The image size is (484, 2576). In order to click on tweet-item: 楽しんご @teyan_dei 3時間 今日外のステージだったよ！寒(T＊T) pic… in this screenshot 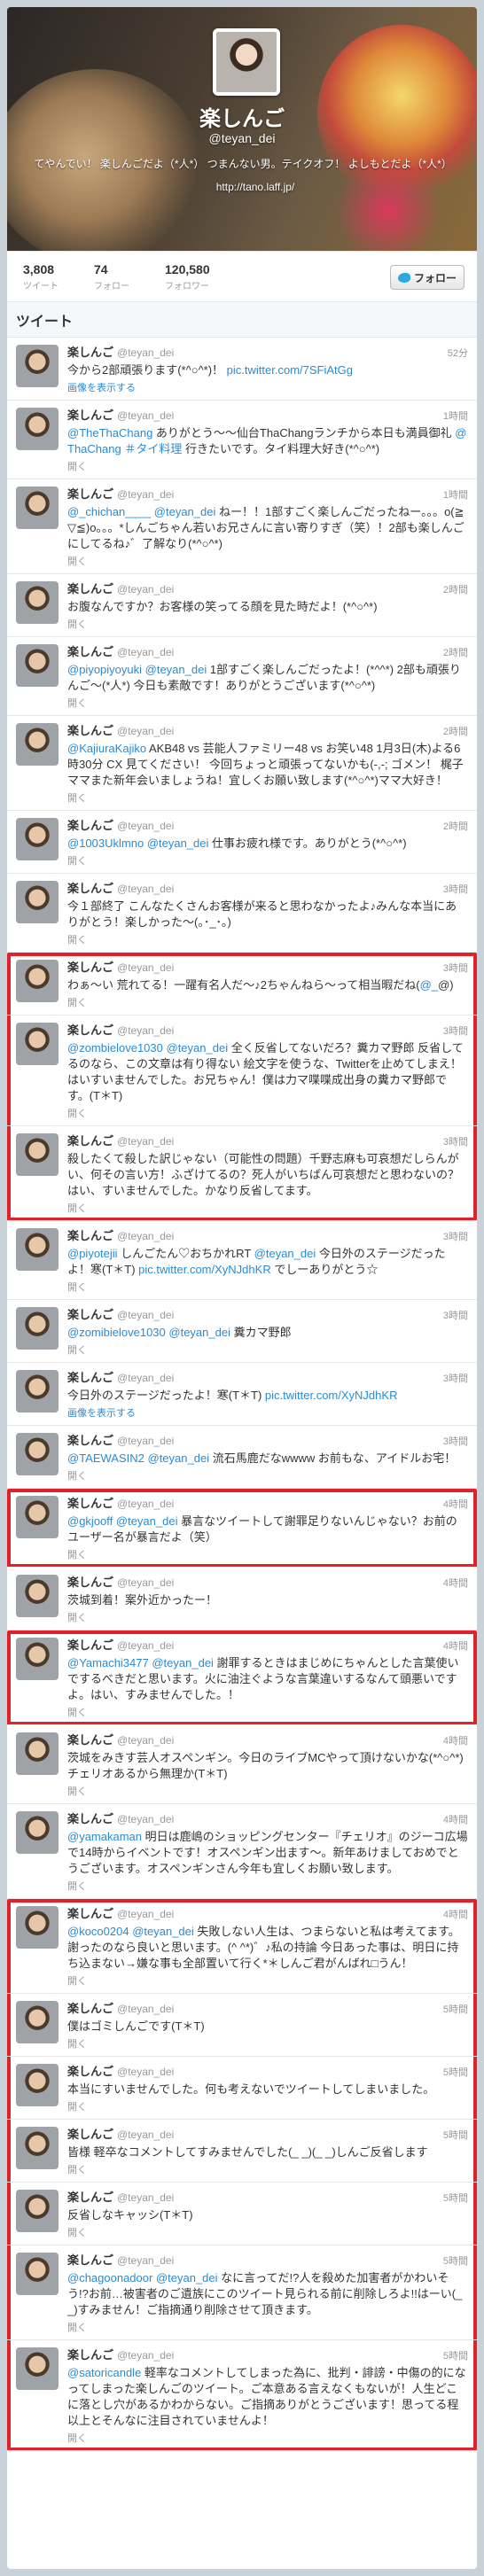, I will do `click(242, 1395)`.